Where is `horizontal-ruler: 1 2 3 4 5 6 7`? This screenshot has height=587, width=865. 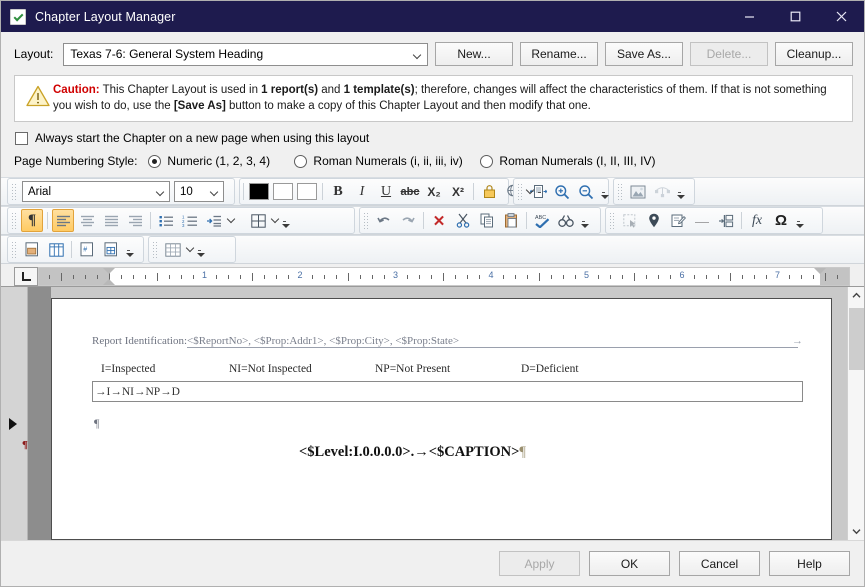
horizontal-ruler: 1 2 3 4 5 6 7 is located at coordinates (444, 276).